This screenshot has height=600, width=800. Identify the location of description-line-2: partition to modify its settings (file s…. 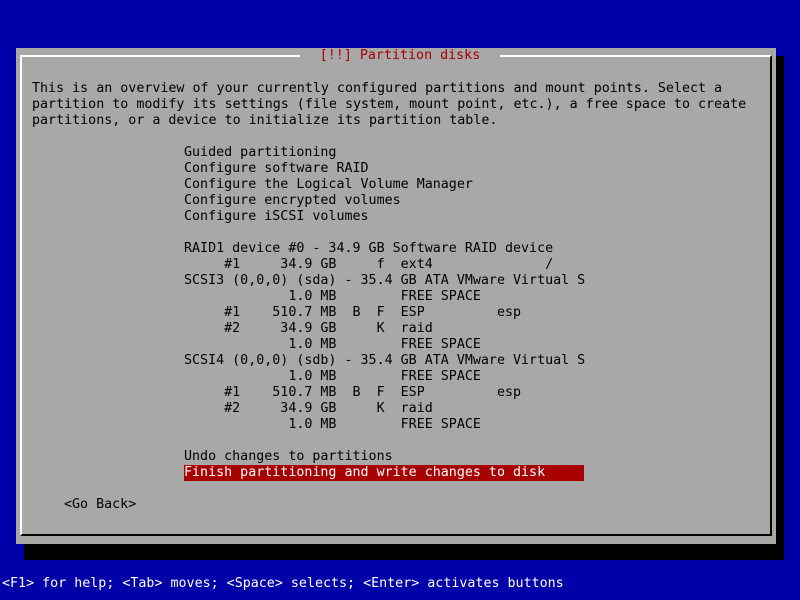
(389, 104).